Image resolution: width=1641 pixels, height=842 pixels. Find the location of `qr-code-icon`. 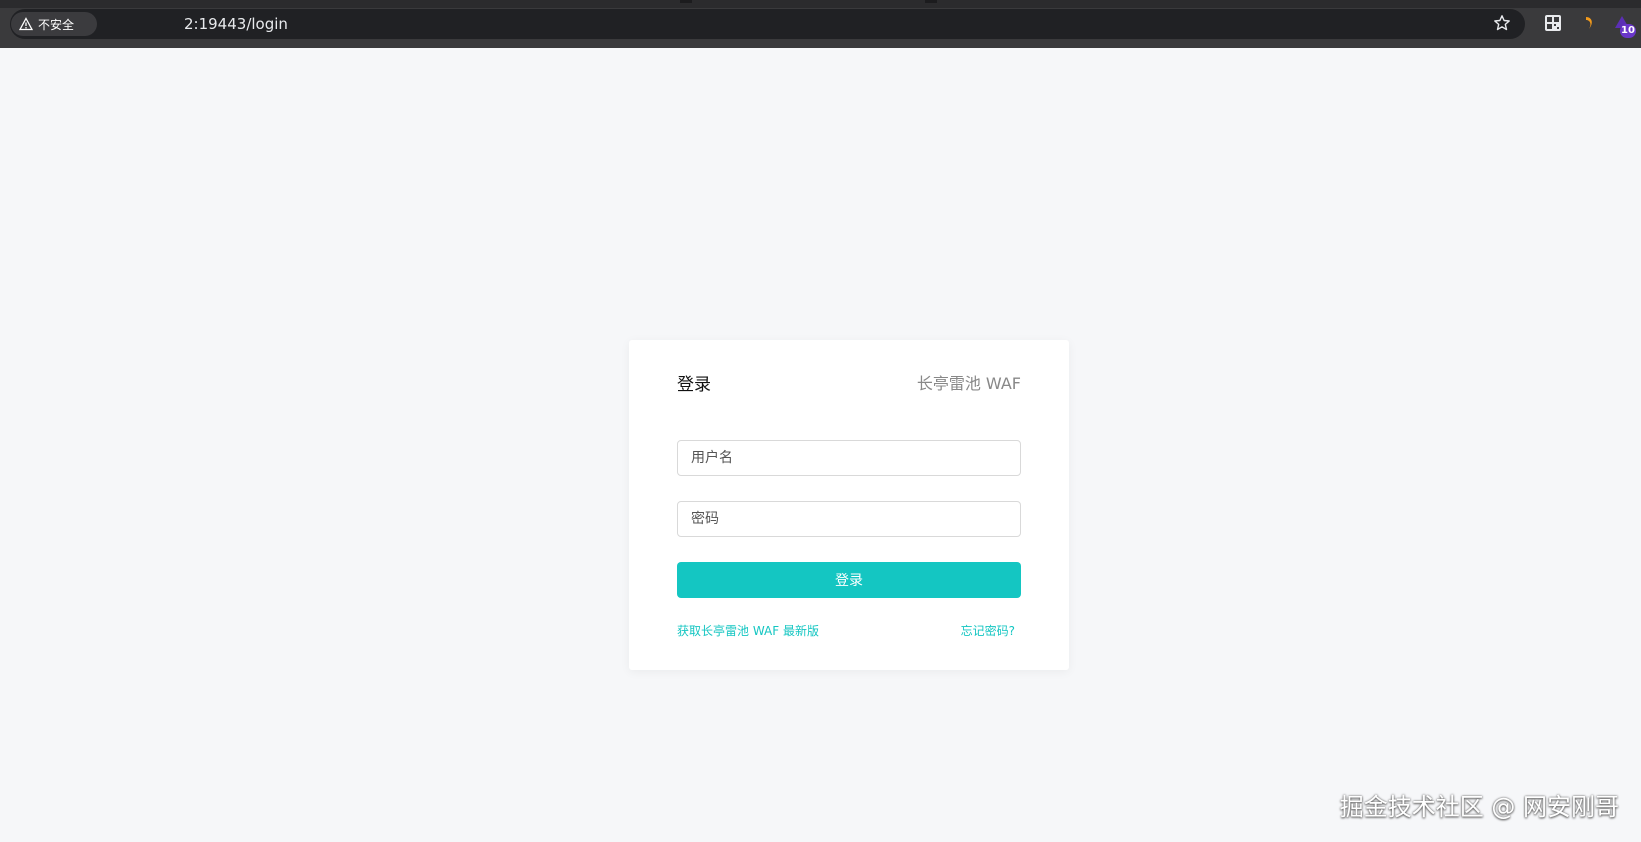

qr-code-icon is located at coordinates (1553, 23).